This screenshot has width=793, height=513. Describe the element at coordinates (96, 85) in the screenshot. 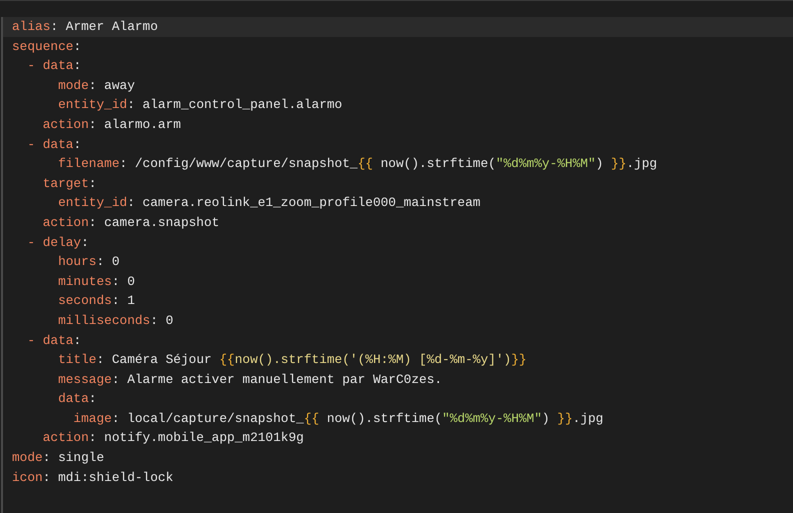

I see `code-line: mode: away` at that location.